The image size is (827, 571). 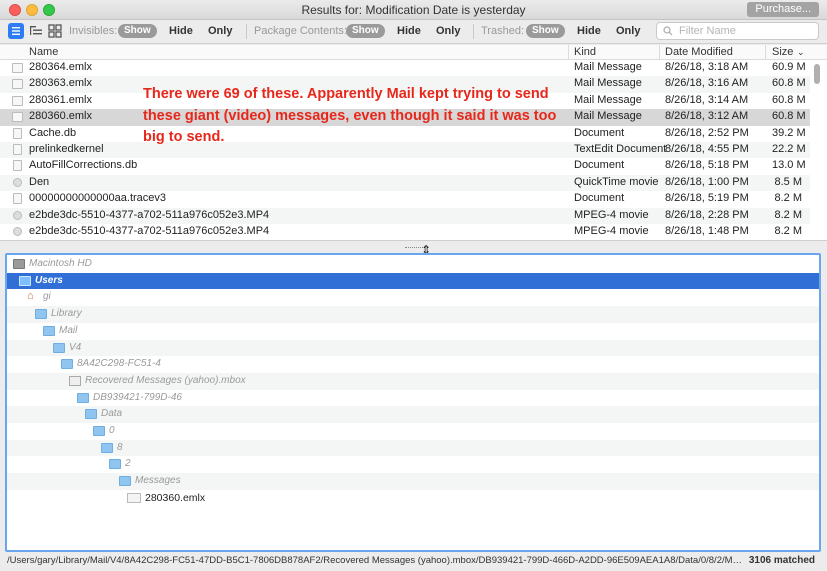 I want to click on match-count: 3106 matched, so click(x=781, y=560).